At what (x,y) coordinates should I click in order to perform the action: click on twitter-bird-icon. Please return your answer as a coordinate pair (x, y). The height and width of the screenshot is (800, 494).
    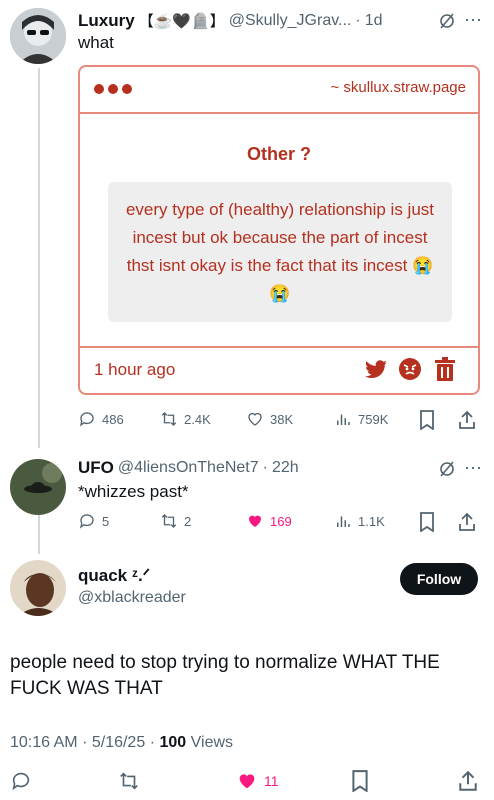
    Looking at the image, I should click on (376, 372).